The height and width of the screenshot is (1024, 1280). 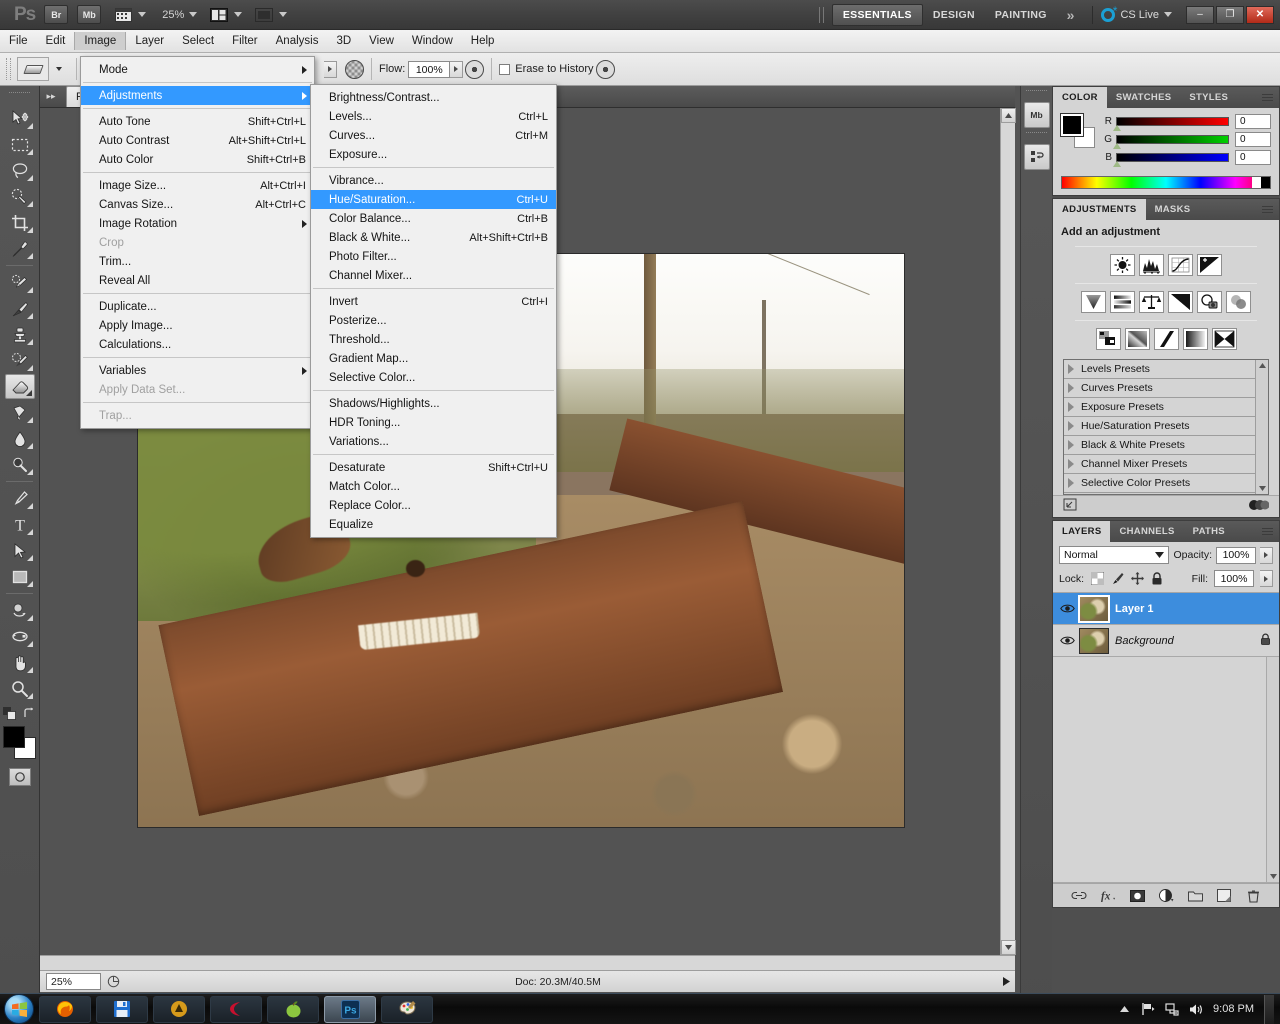 I want to click on layer-row-background: Background, so click(x=1166, y=641).